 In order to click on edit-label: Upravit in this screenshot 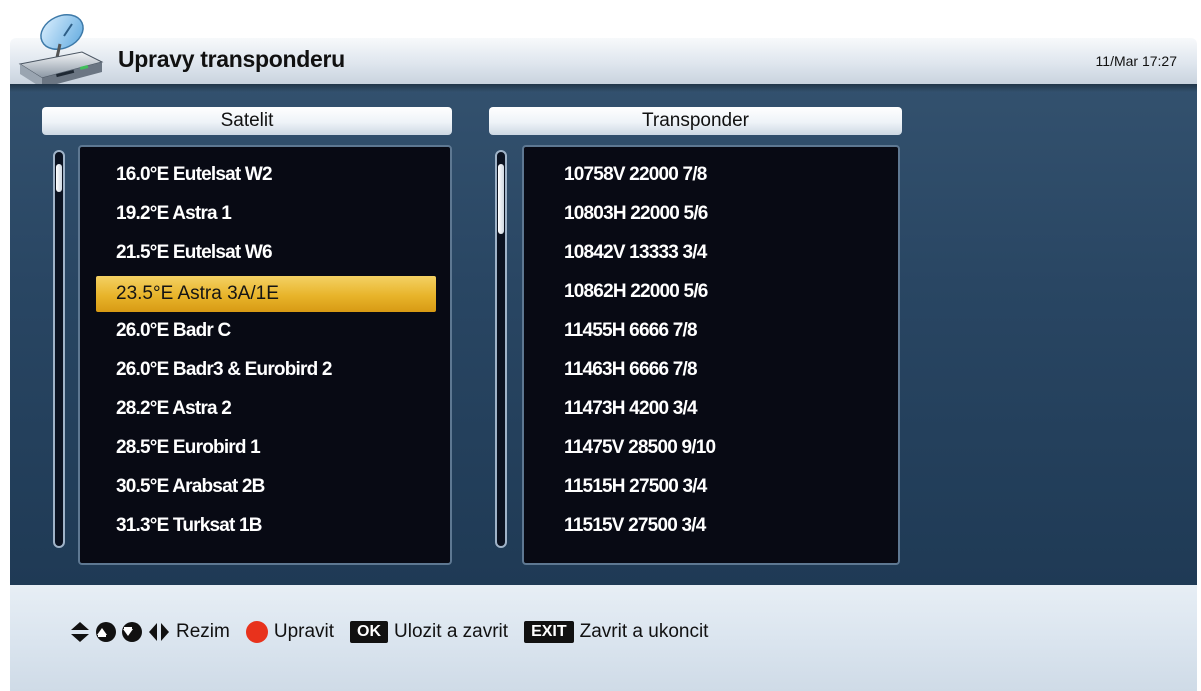, I will do `click(304, 631)`.